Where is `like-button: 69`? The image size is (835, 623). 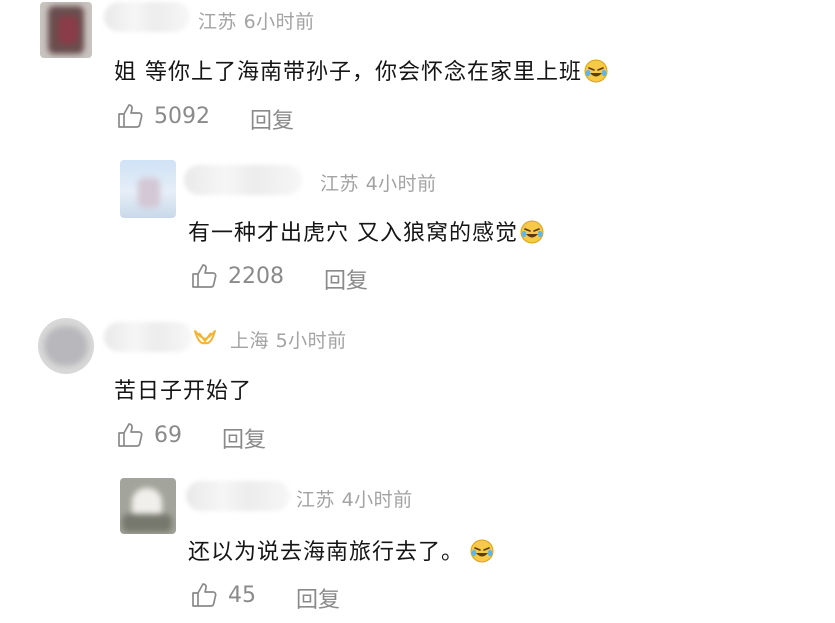 like-button: 69 is located at coordinates (149, 435).